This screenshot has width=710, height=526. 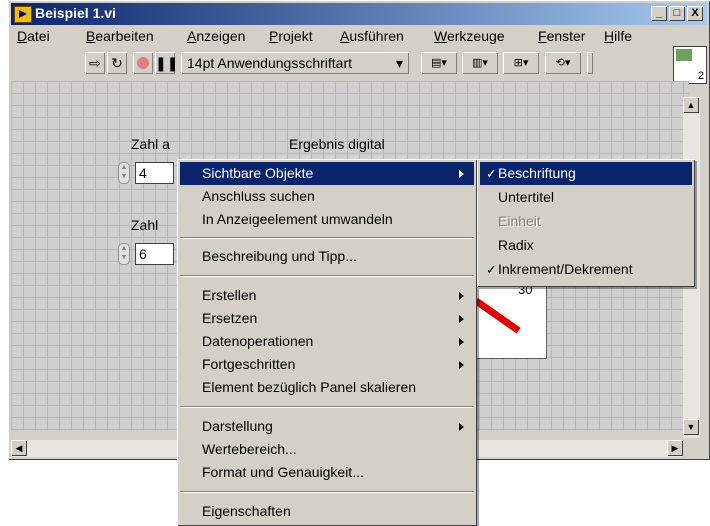 What do you see at coordinates (439, 63) in the screenshot?
I see `align-objects-icon: ▤▾` at bounding box center [439, 63].